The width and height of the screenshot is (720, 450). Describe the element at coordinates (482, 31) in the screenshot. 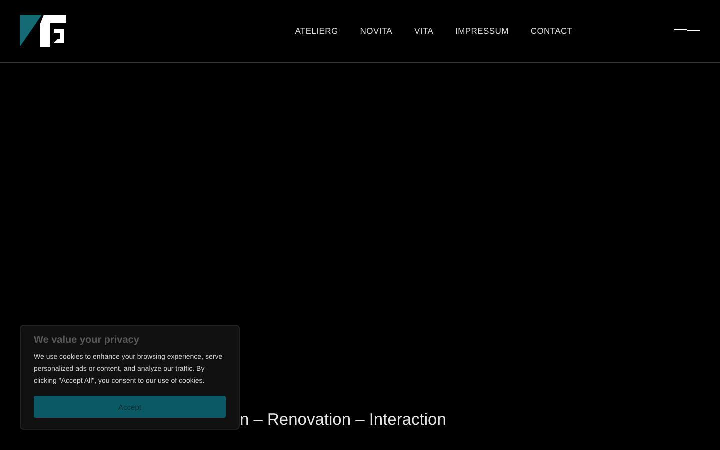

I see `nav-link: IMPRESSUM` at that location.